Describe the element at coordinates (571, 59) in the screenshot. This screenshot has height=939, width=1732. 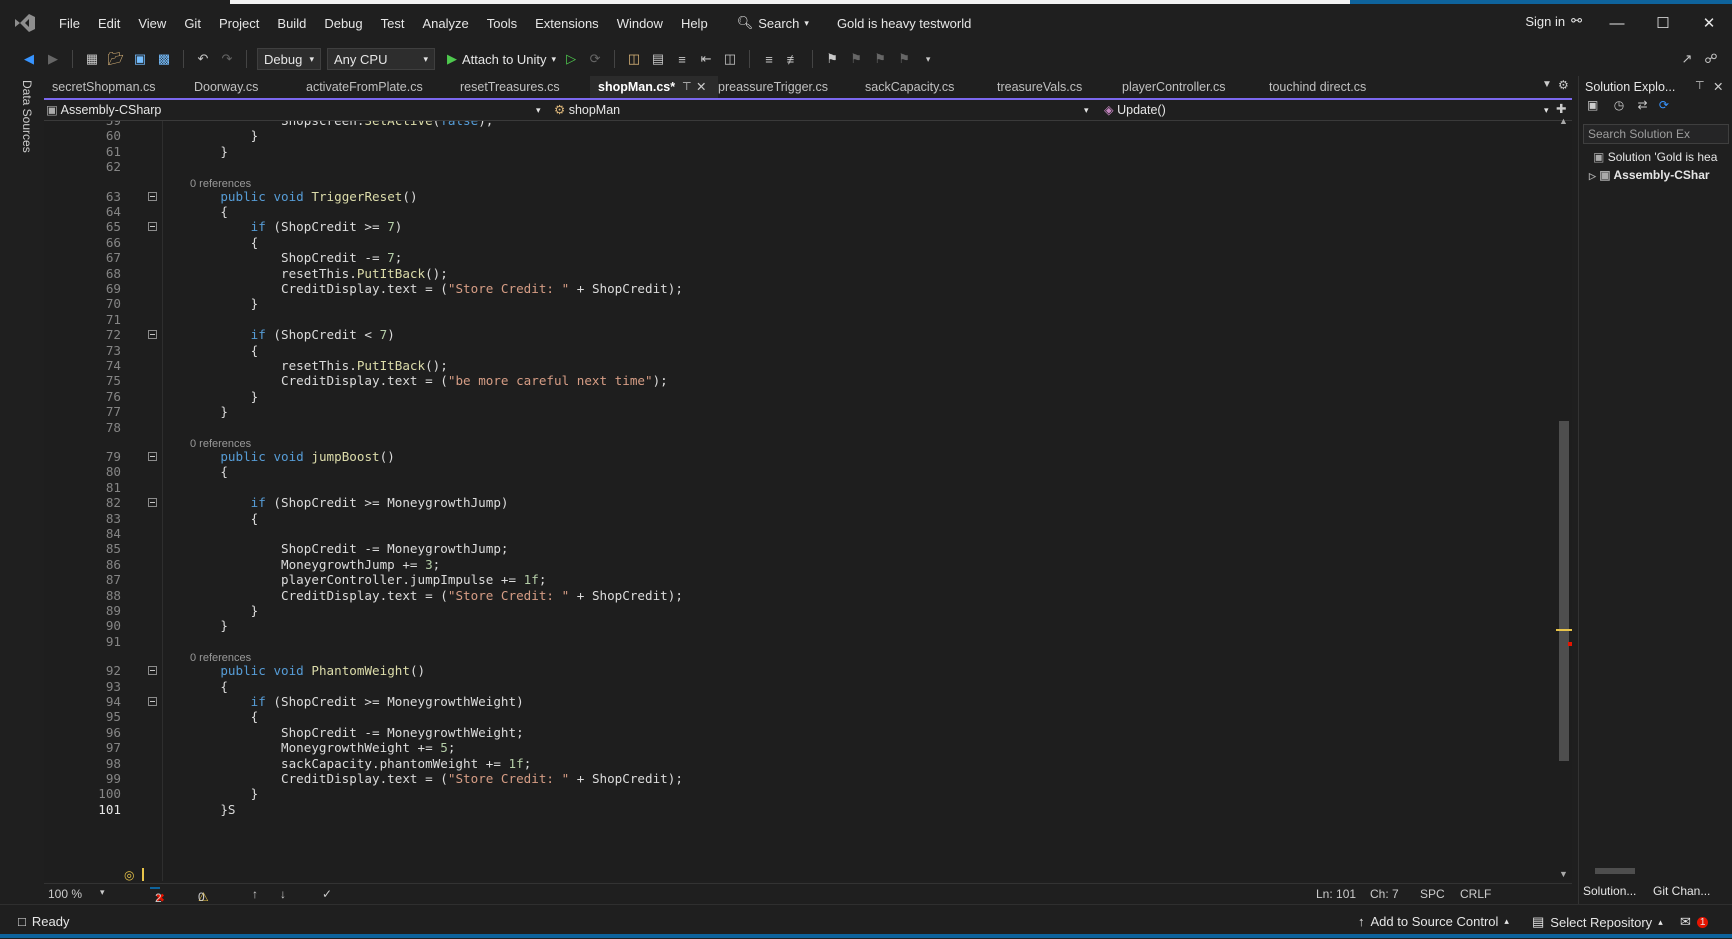
I see `start-without-debugging-icon: ▷` at that location.